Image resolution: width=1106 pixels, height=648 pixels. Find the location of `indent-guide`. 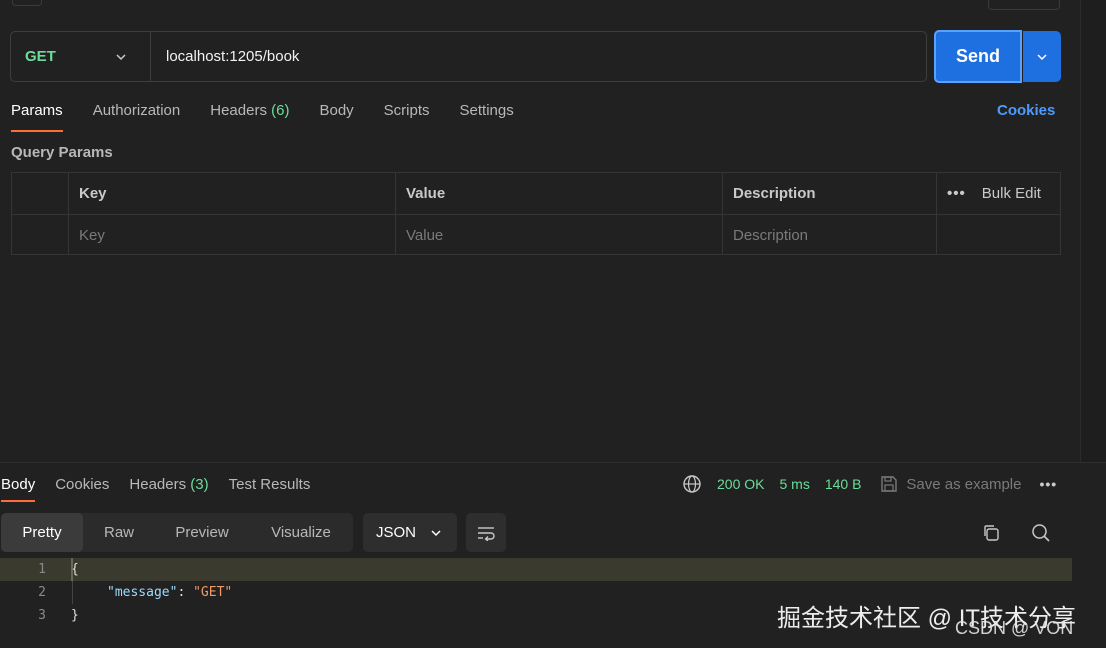

indent-guide is located at coordinates (72, 592).